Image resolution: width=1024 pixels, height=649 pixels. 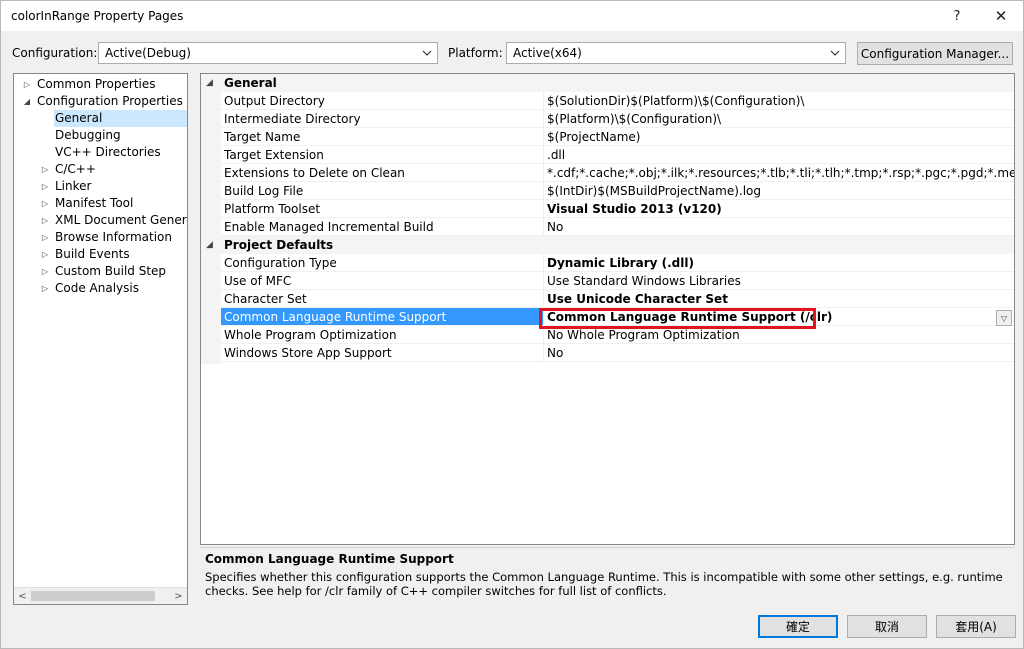 What do you see at coordinates (798, 626) in the screenshot?
I see `ok-button: 確定` at bounding box center [798, 626].